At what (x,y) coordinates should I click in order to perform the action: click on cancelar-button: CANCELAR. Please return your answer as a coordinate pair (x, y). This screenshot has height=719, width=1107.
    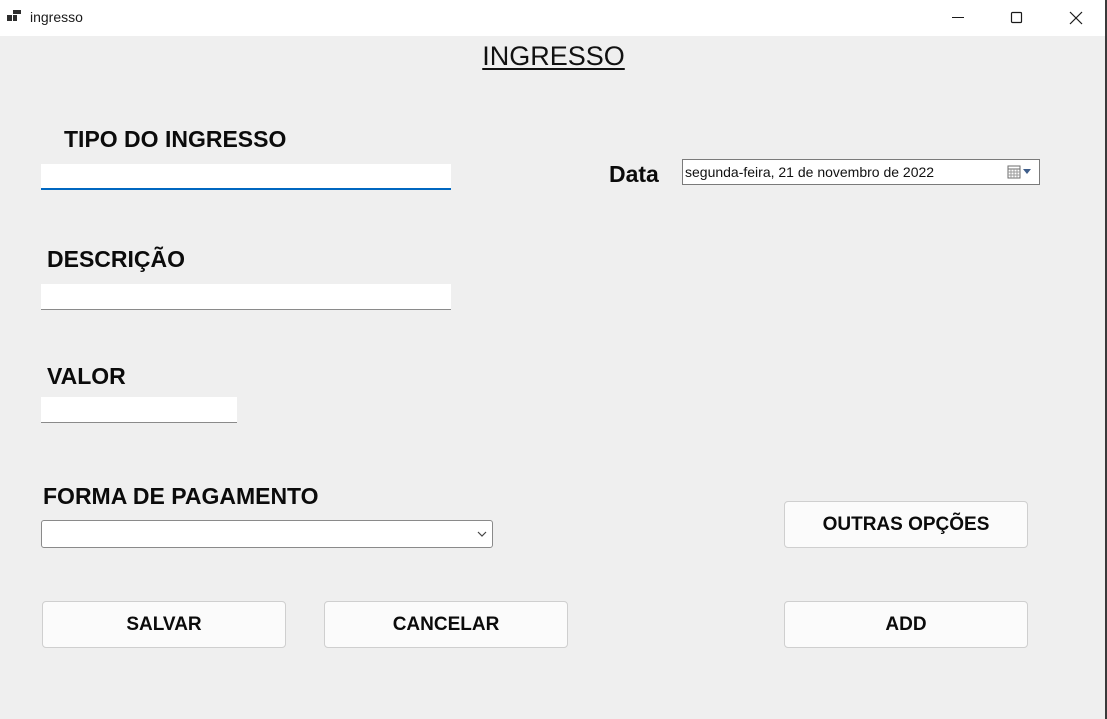
    Looking at the image, I should click on (446, 624).